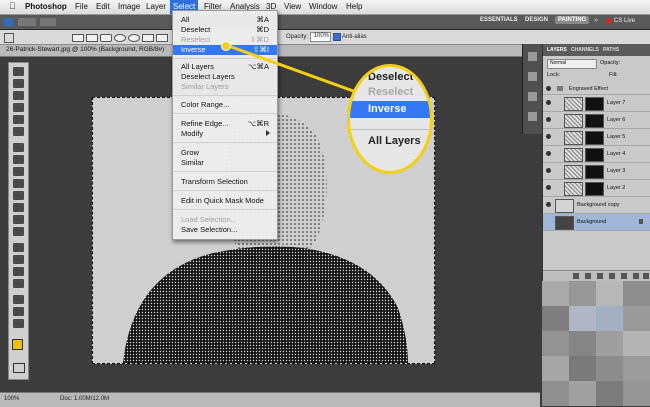  I want to click on layer-row-selected: Background, so click(596, 222).